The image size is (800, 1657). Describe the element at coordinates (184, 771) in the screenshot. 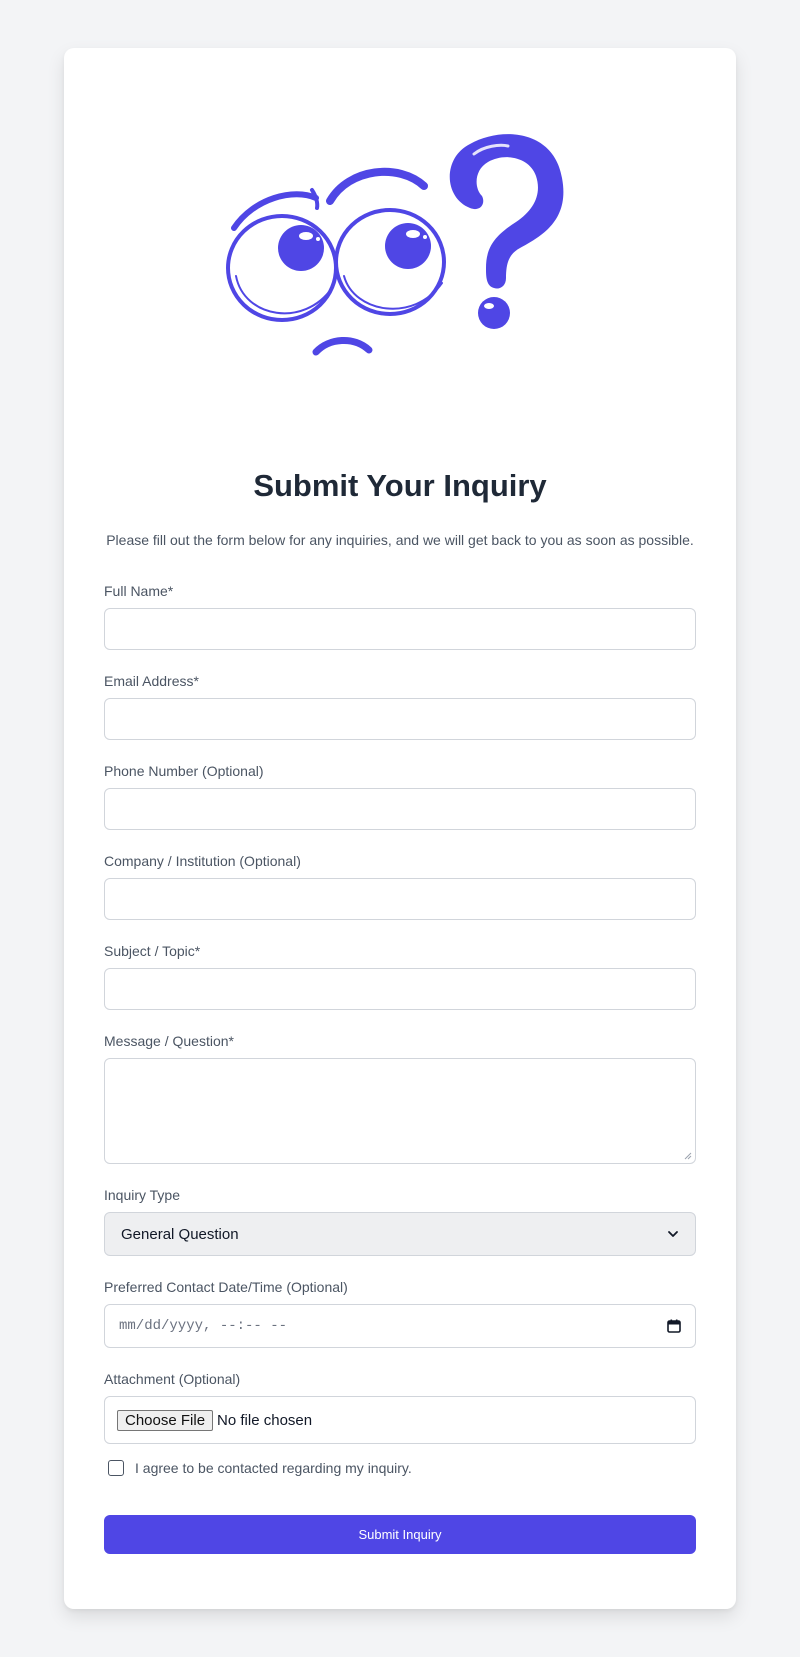

I see `phone-label: Phone Number (Optional)` at that location.